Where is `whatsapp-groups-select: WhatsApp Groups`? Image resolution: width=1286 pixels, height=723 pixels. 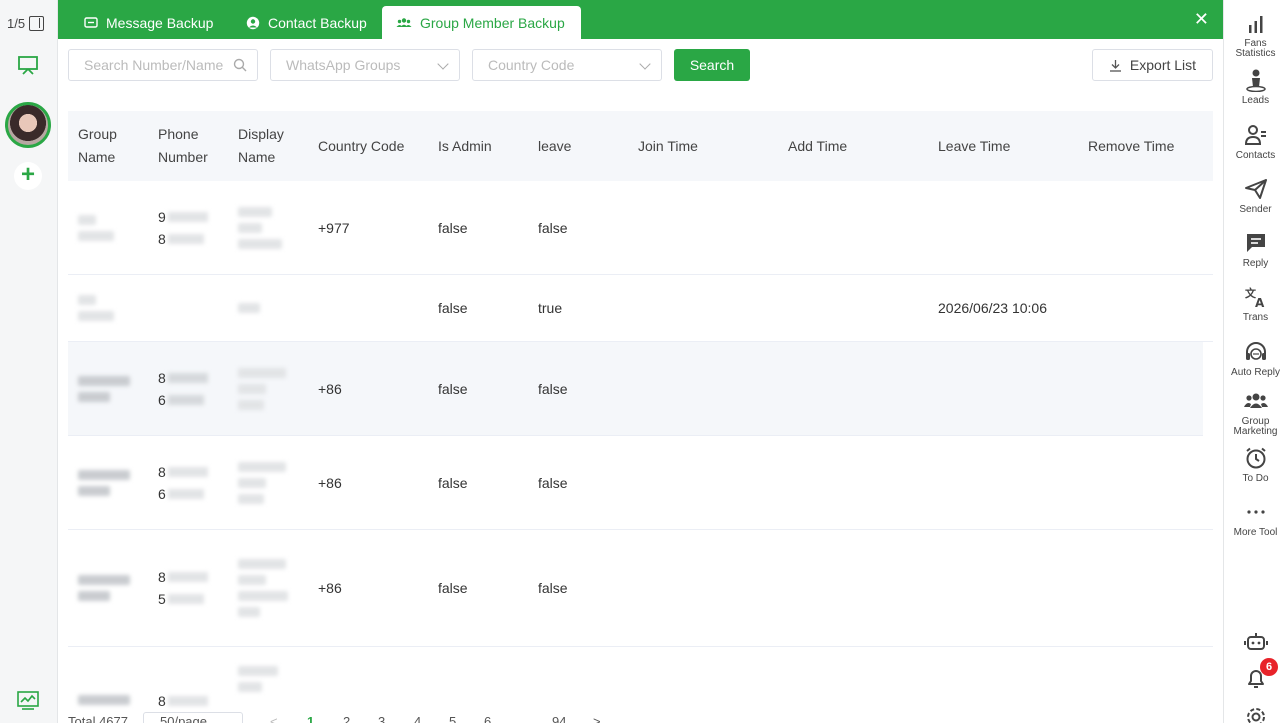 whatsapp-groups-select: WhatsApp Groups is located at coordinates (365, 65).